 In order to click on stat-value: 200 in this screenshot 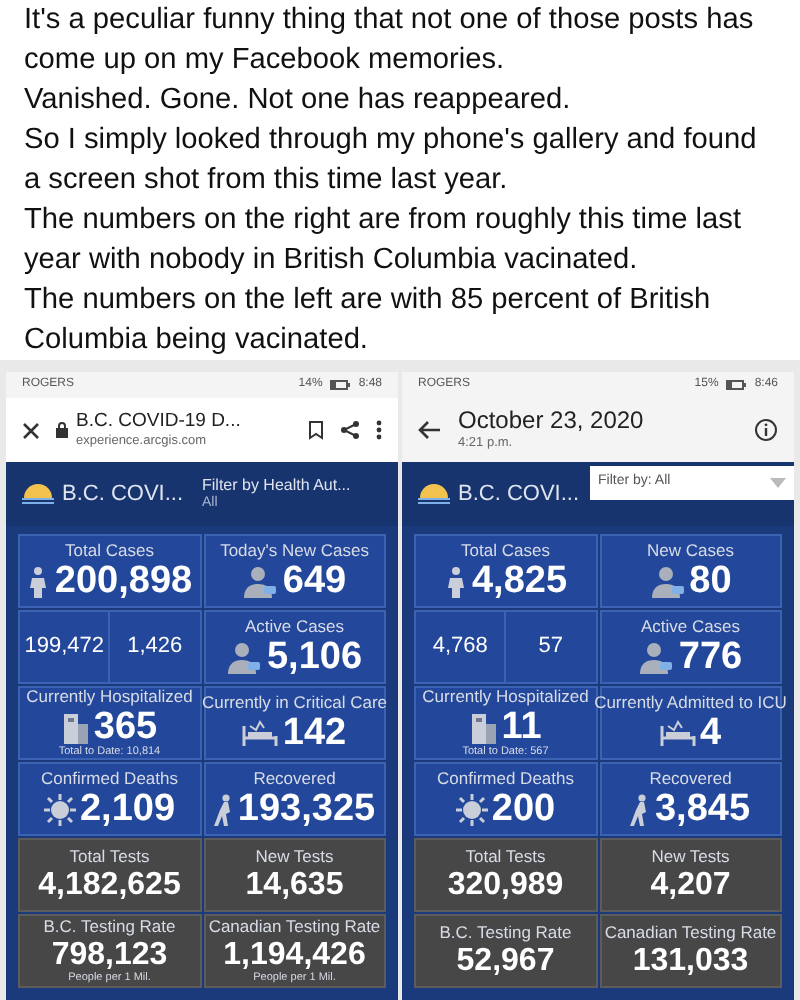, I will do `click(523, 809)`.